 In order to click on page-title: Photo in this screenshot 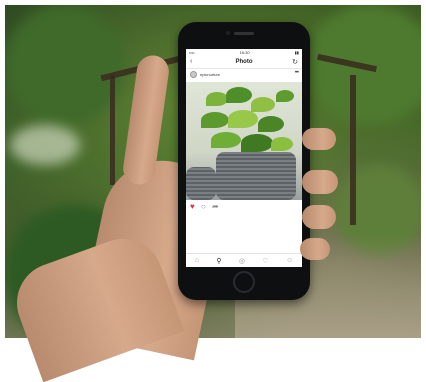, I will do `click(244, 62)`.